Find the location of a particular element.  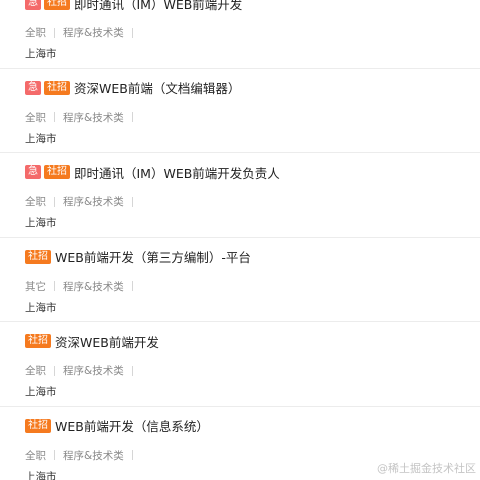

watermark-text: @稀土掘金技术社区 is located at coordinates (426, 468).